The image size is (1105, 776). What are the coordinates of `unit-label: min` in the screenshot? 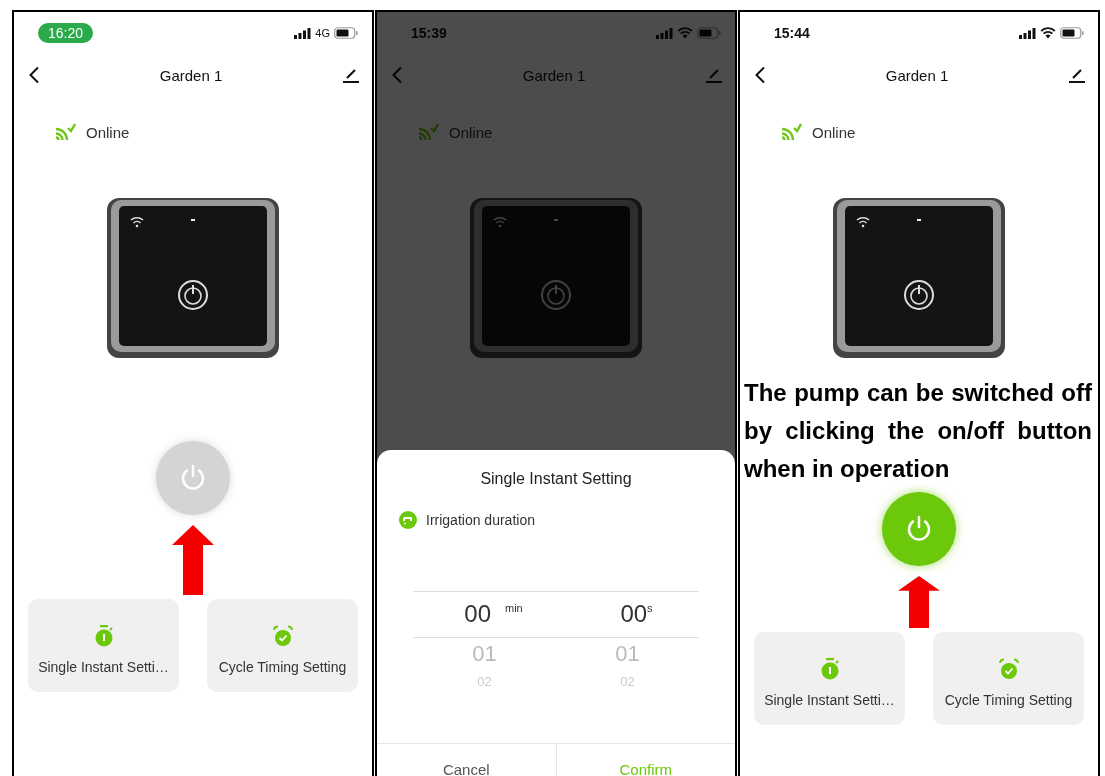 It's located at (514, 608).